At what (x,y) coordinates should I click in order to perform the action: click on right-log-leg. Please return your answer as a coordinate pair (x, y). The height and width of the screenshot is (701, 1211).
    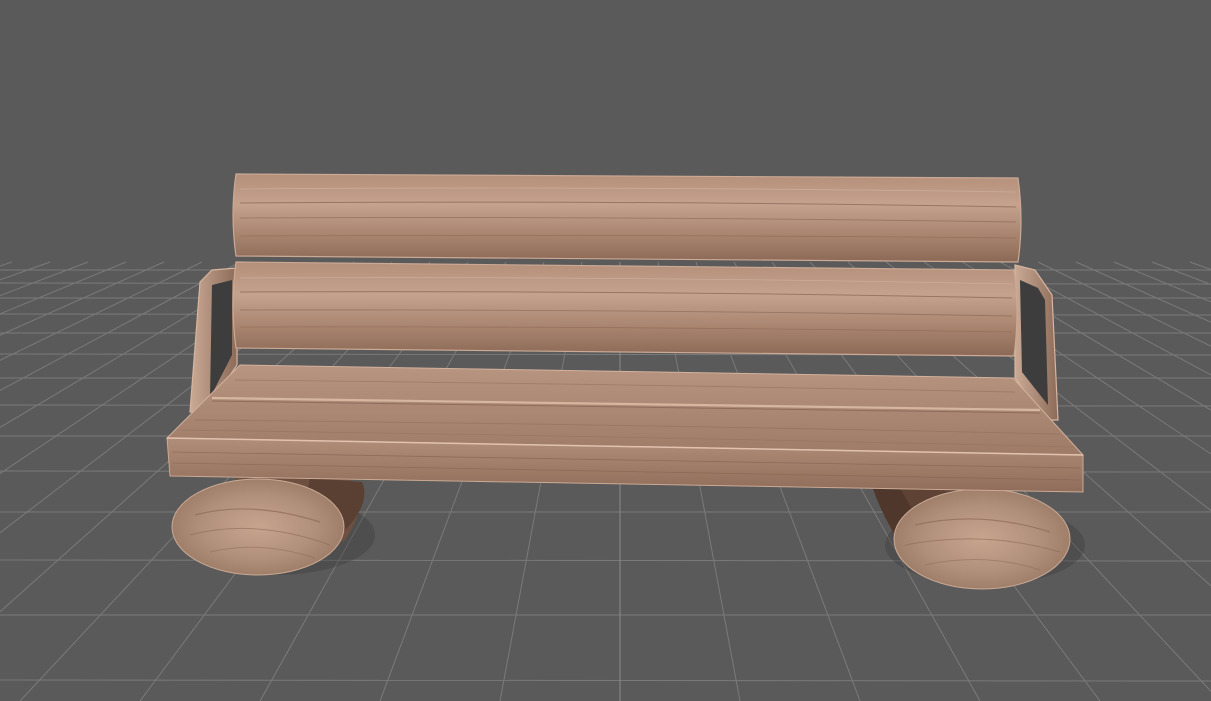
    Looking at the image, I should click on (971, 538).